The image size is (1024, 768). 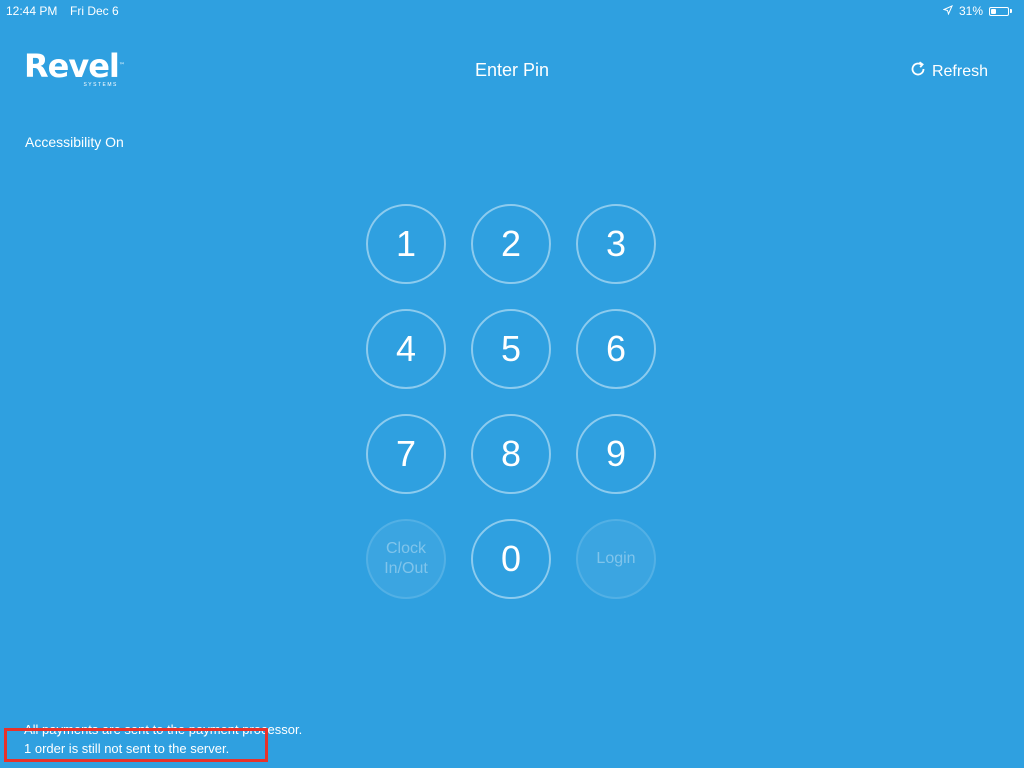 What do you see at coordinates (406, 349) in the screenshot?
I see `key-4: 4` at bounding box center [406, 349].